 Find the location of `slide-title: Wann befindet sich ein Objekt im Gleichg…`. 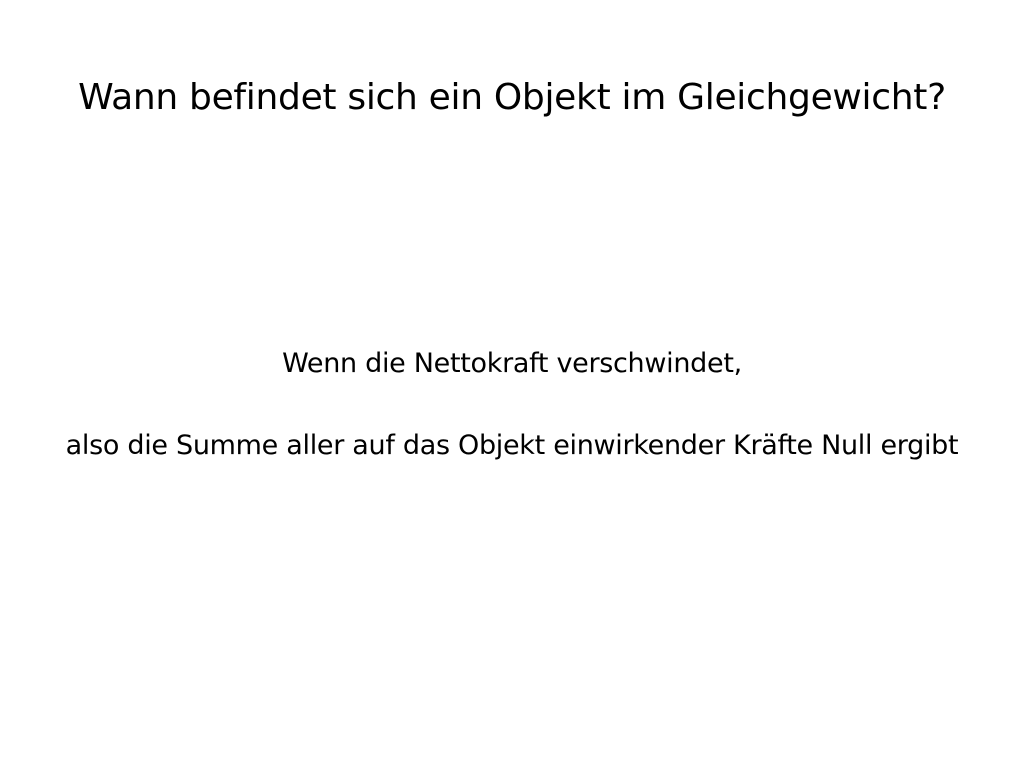

slide-title: Wann befindet sich ein Objekt im Gleichg… is located at coordinates (512, 97).